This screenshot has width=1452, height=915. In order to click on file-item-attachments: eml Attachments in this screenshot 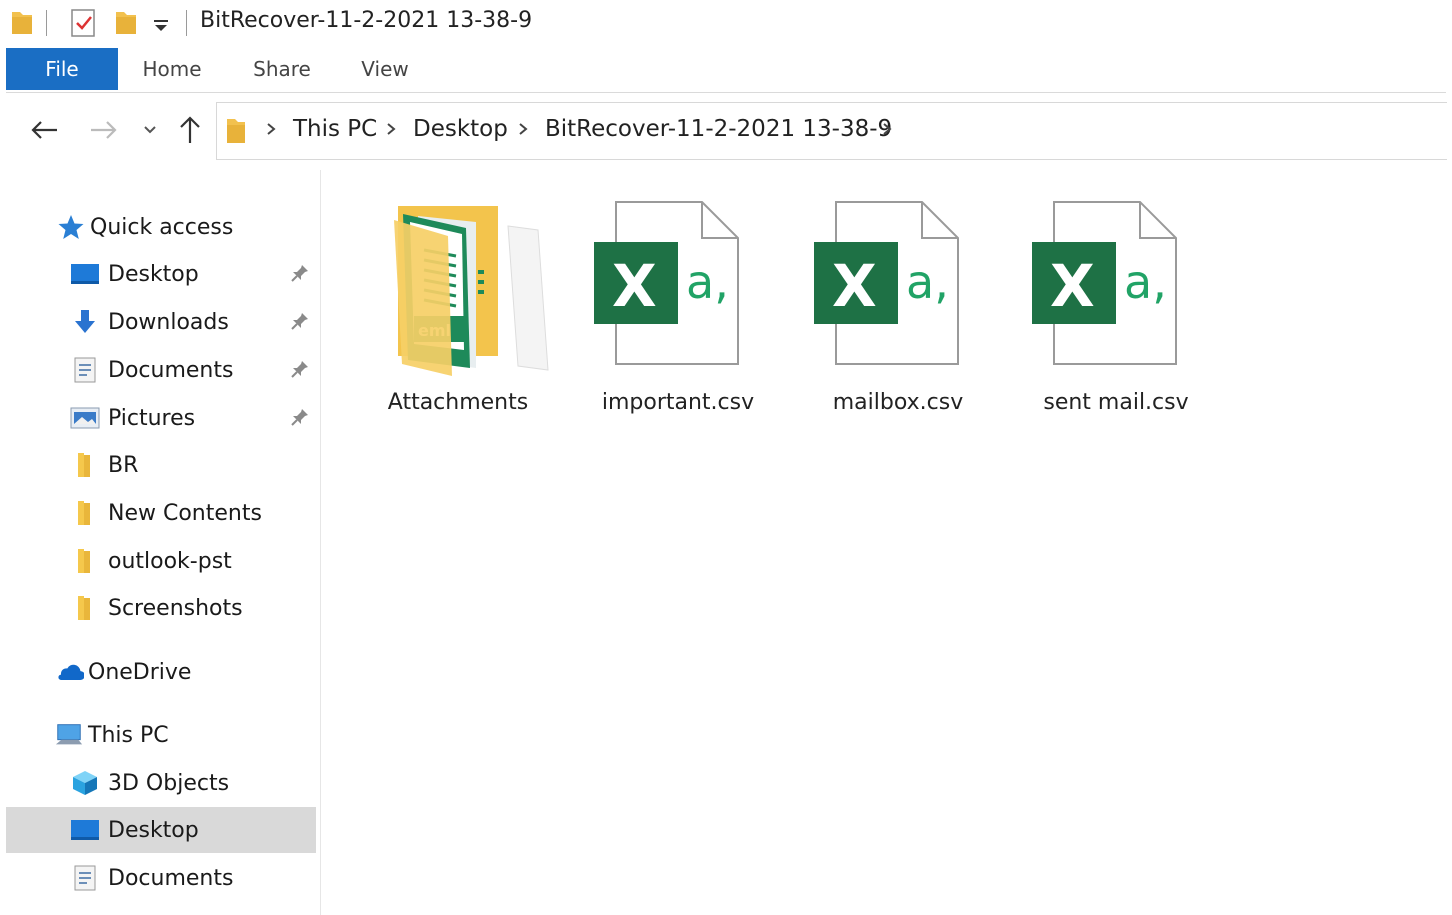, I will do `click(458, 320)`.